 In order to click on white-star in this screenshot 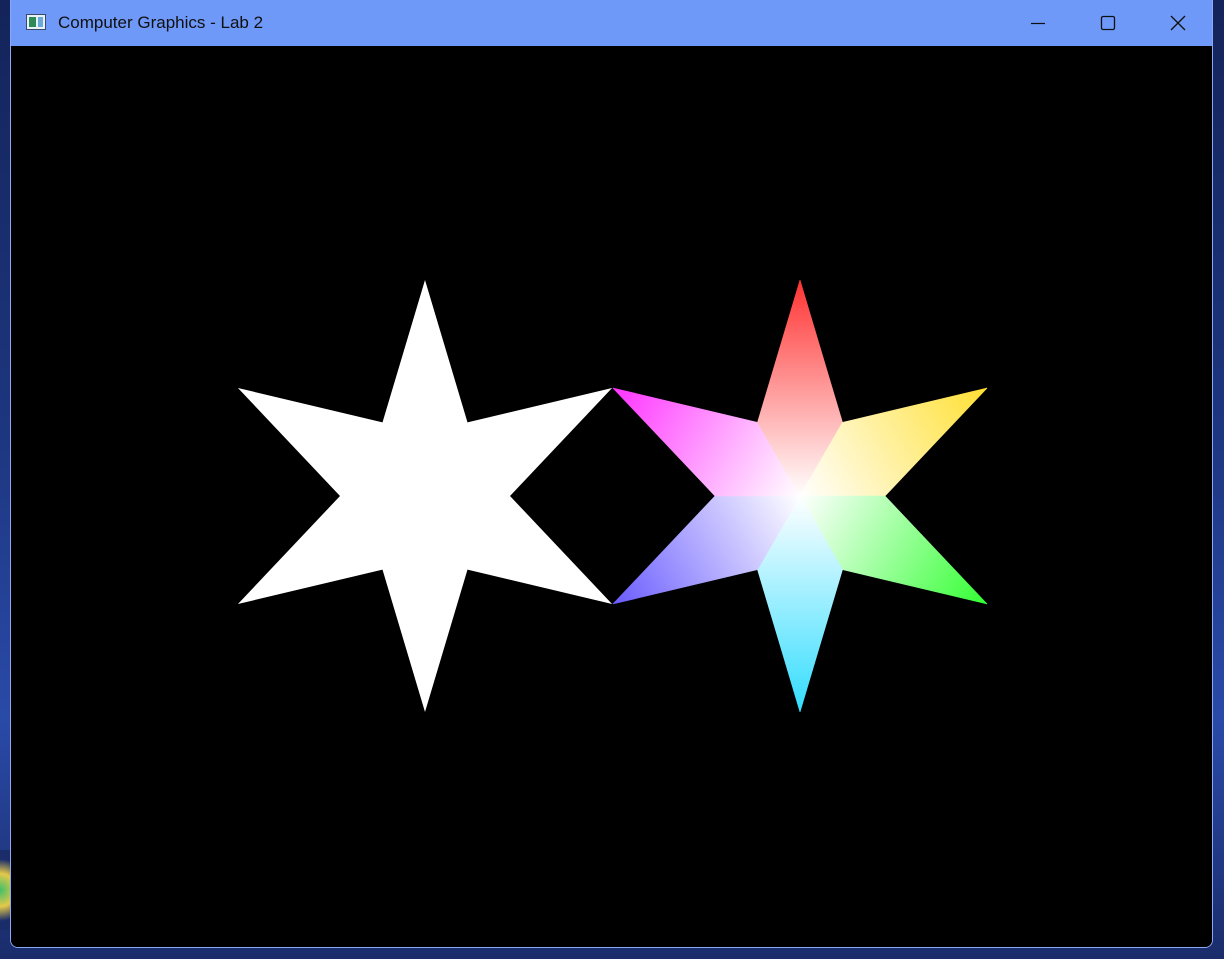, I will do `click(425, 496)`.